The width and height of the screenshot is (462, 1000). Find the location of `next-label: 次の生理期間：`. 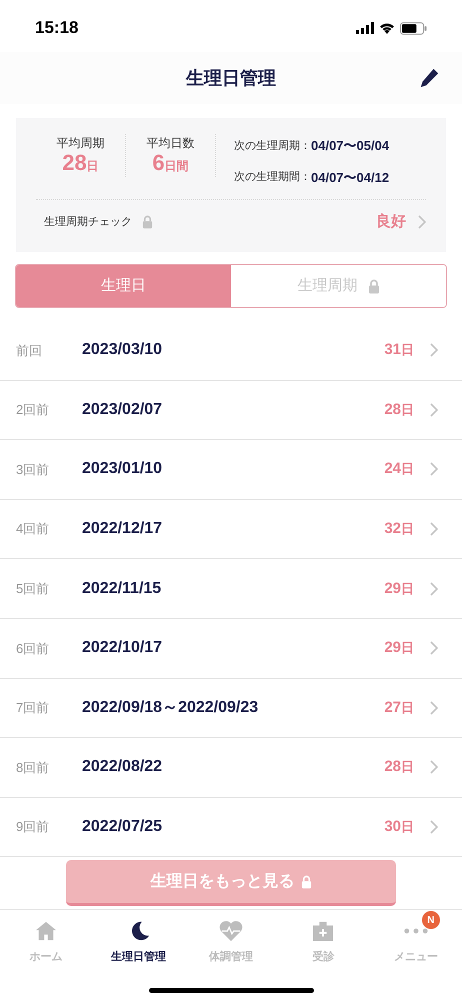

next-label: 次の生理期間： is located at coordinates (272, 177).